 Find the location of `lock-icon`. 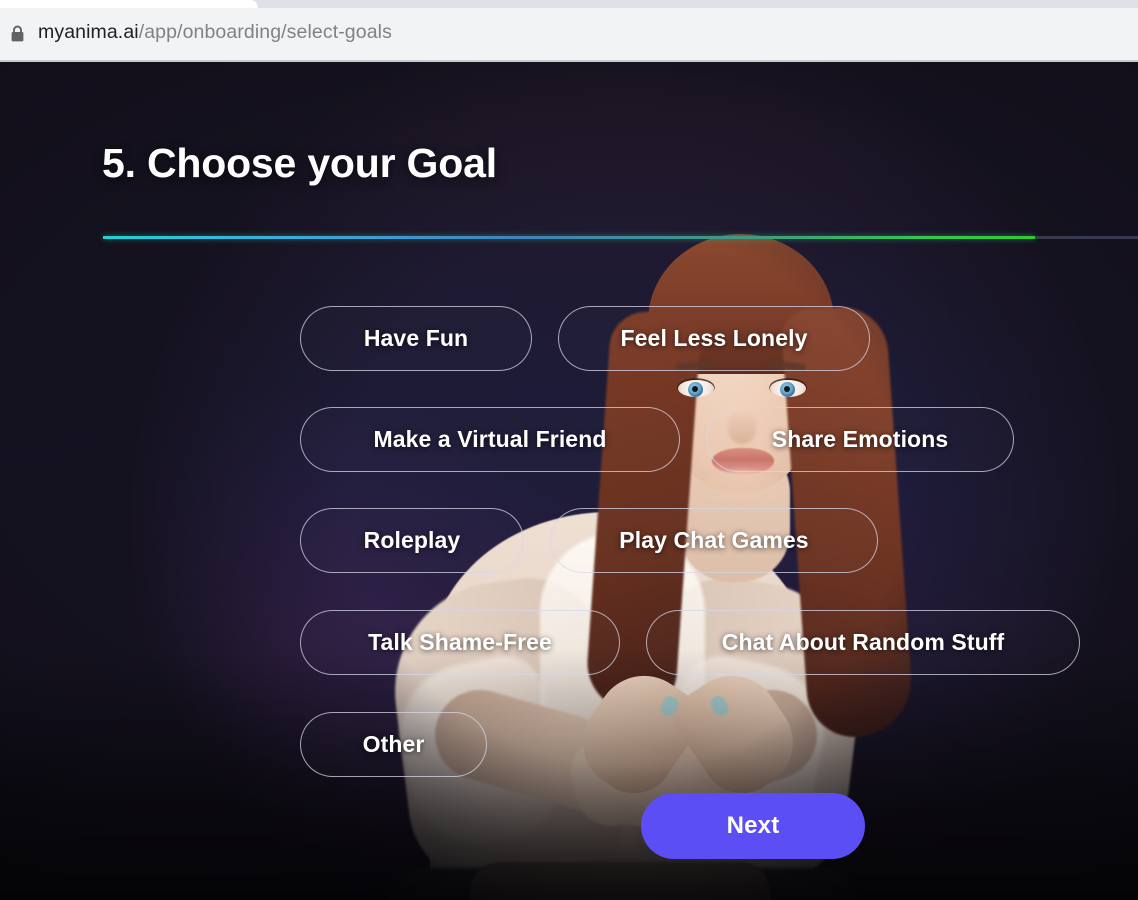

lock-icon is located at coordinates (17, 34).